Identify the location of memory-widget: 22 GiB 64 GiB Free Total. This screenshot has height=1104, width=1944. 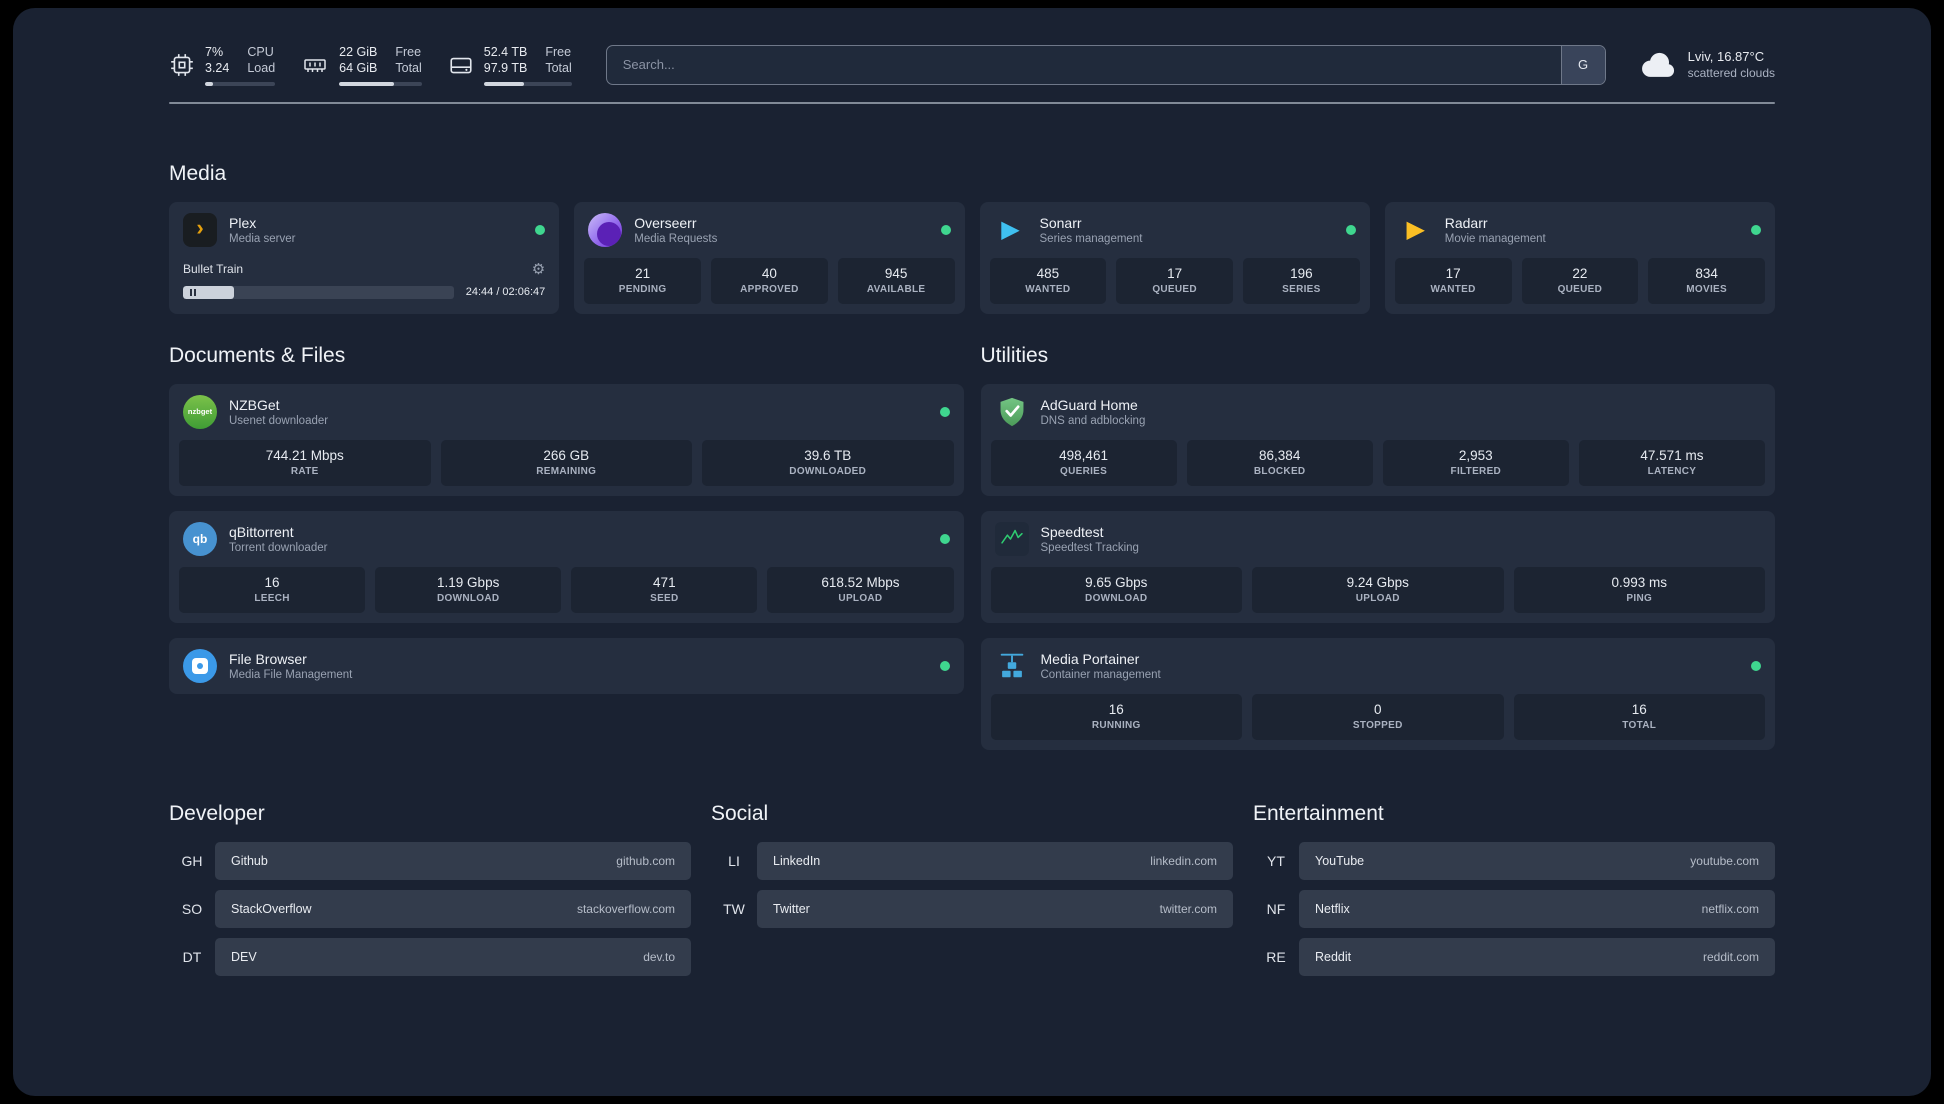
(361, 65).